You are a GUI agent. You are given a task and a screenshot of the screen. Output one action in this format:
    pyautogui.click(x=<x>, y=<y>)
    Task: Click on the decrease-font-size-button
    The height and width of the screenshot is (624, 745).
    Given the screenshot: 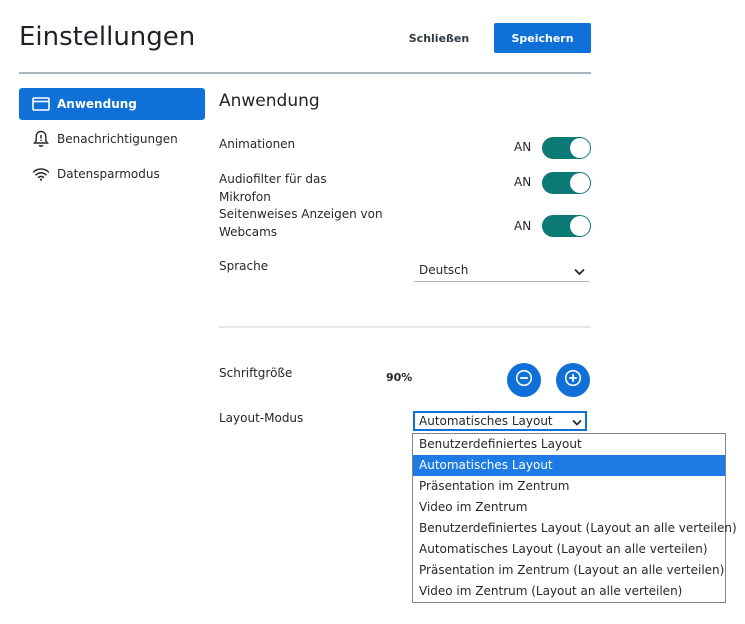 What is the action you would take?
    pyautogui.click(x=524, y=380)
    